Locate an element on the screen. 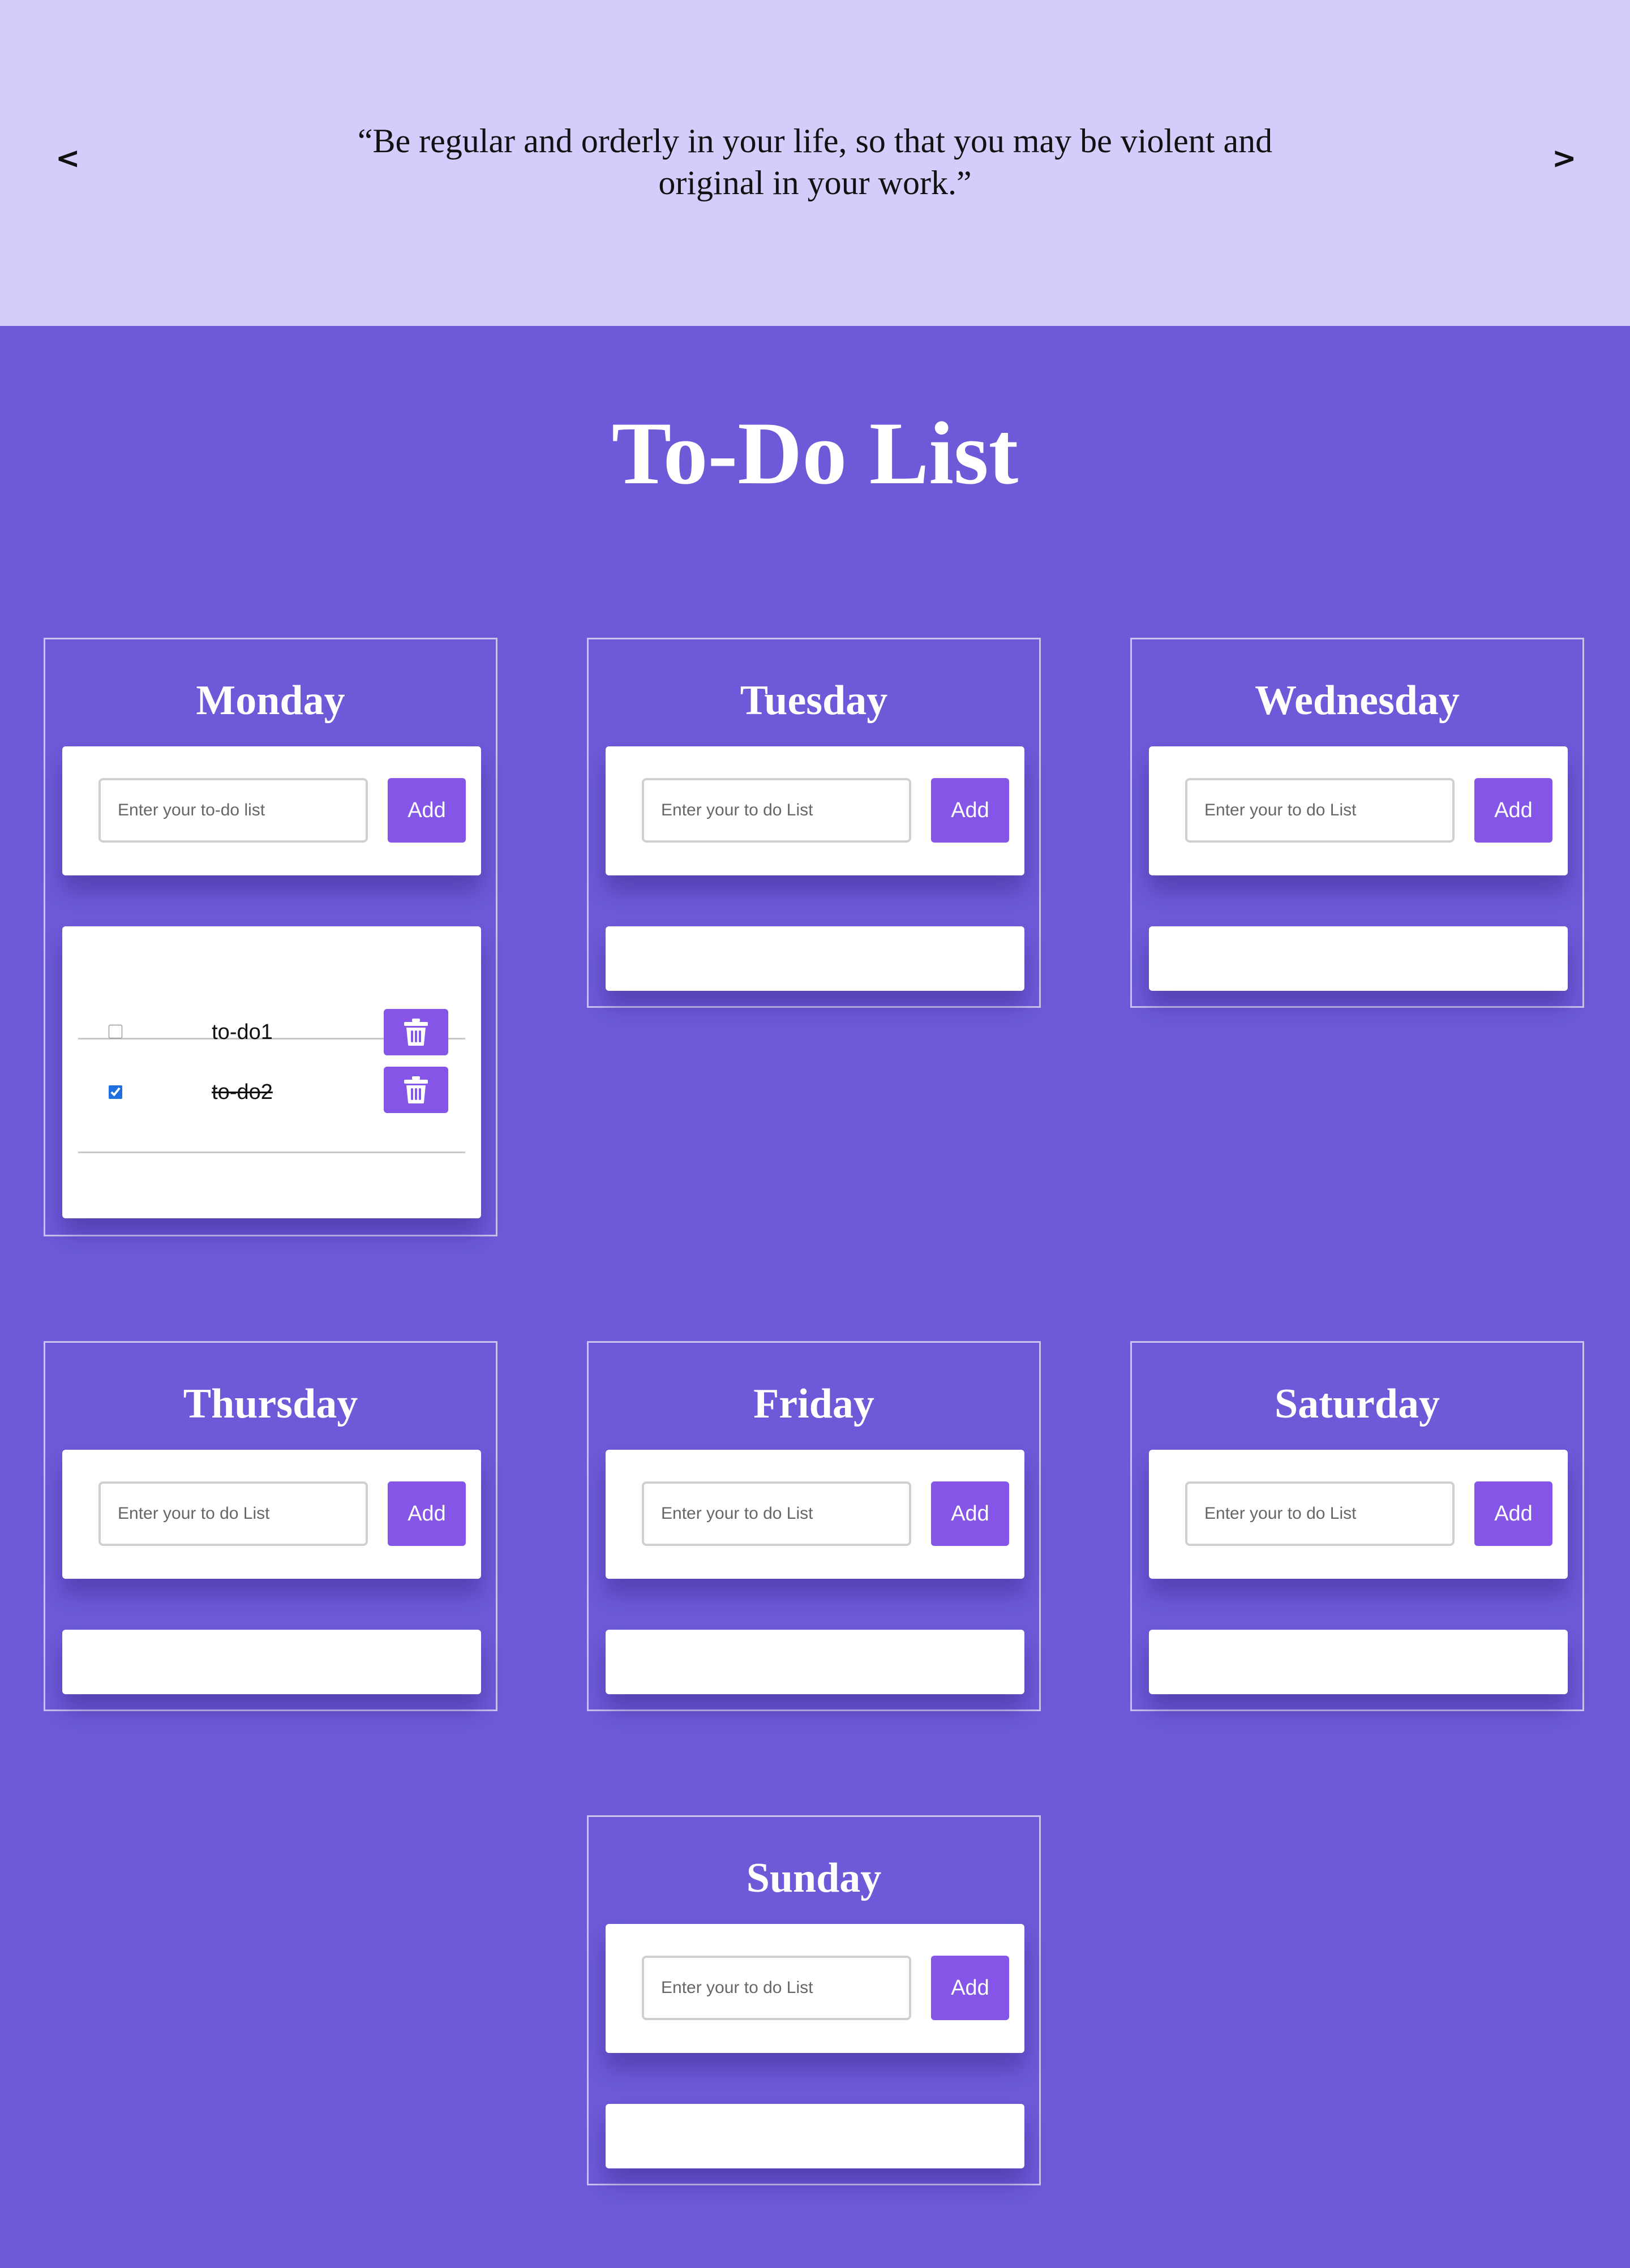 The width and height of the screenshot is (1630, 2268). day-card-friday: Friday Add is located at coordinates (814, 1526).